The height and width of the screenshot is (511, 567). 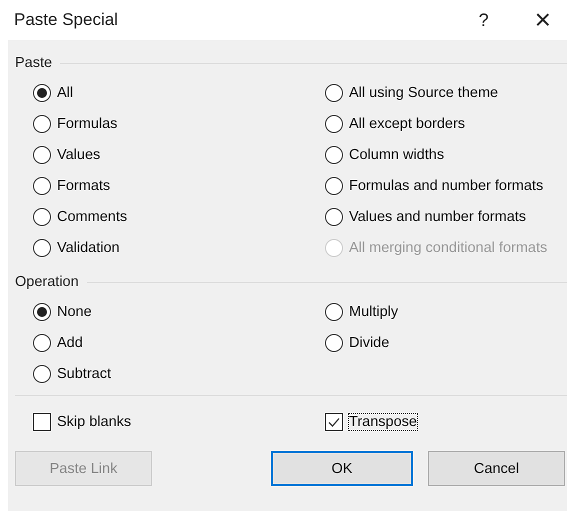 I want to click on radio-option: All except borders, so click(x=395, y=123).